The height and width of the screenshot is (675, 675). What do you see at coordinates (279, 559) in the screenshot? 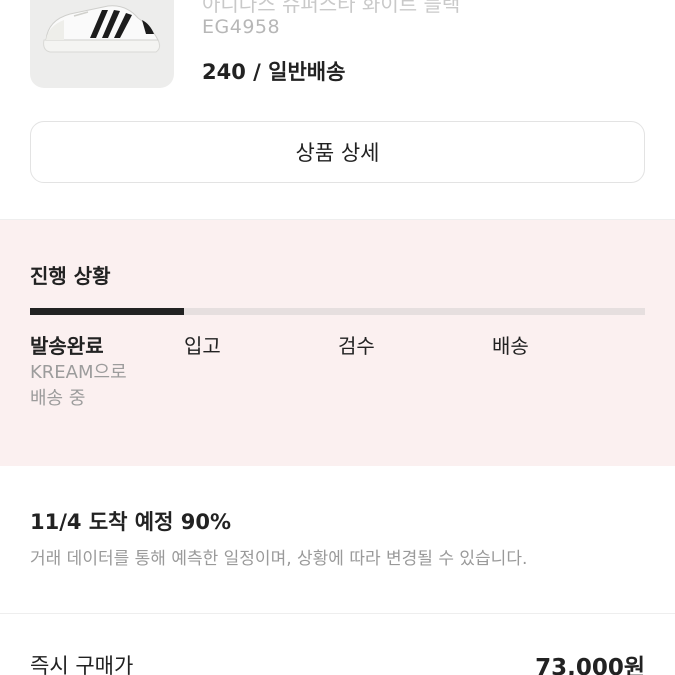
I see `eta-description: 거래 데이터를 통해 예측한 일정이며, 상황에 따라 변경될 수 있습니다.` at bounding box center [279, 559].